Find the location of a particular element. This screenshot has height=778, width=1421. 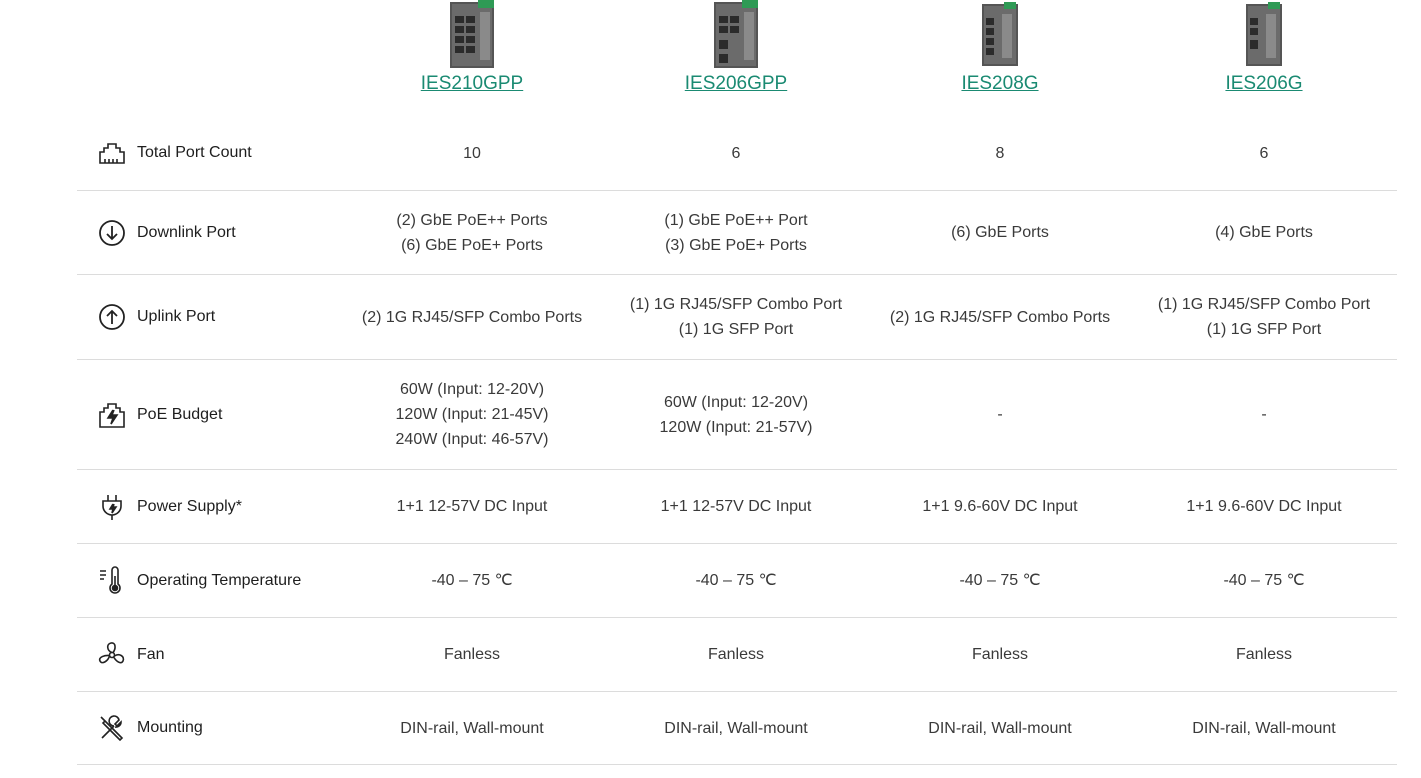

product-column: IES210GPP is located at coordinates (472, 55).